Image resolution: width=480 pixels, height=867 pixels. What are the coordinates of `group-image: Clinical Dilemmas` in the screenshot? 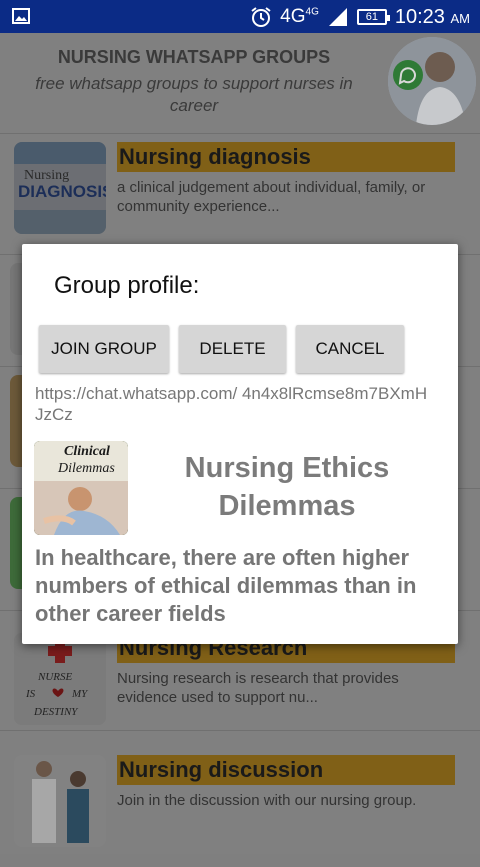 It's located at (81, 488).